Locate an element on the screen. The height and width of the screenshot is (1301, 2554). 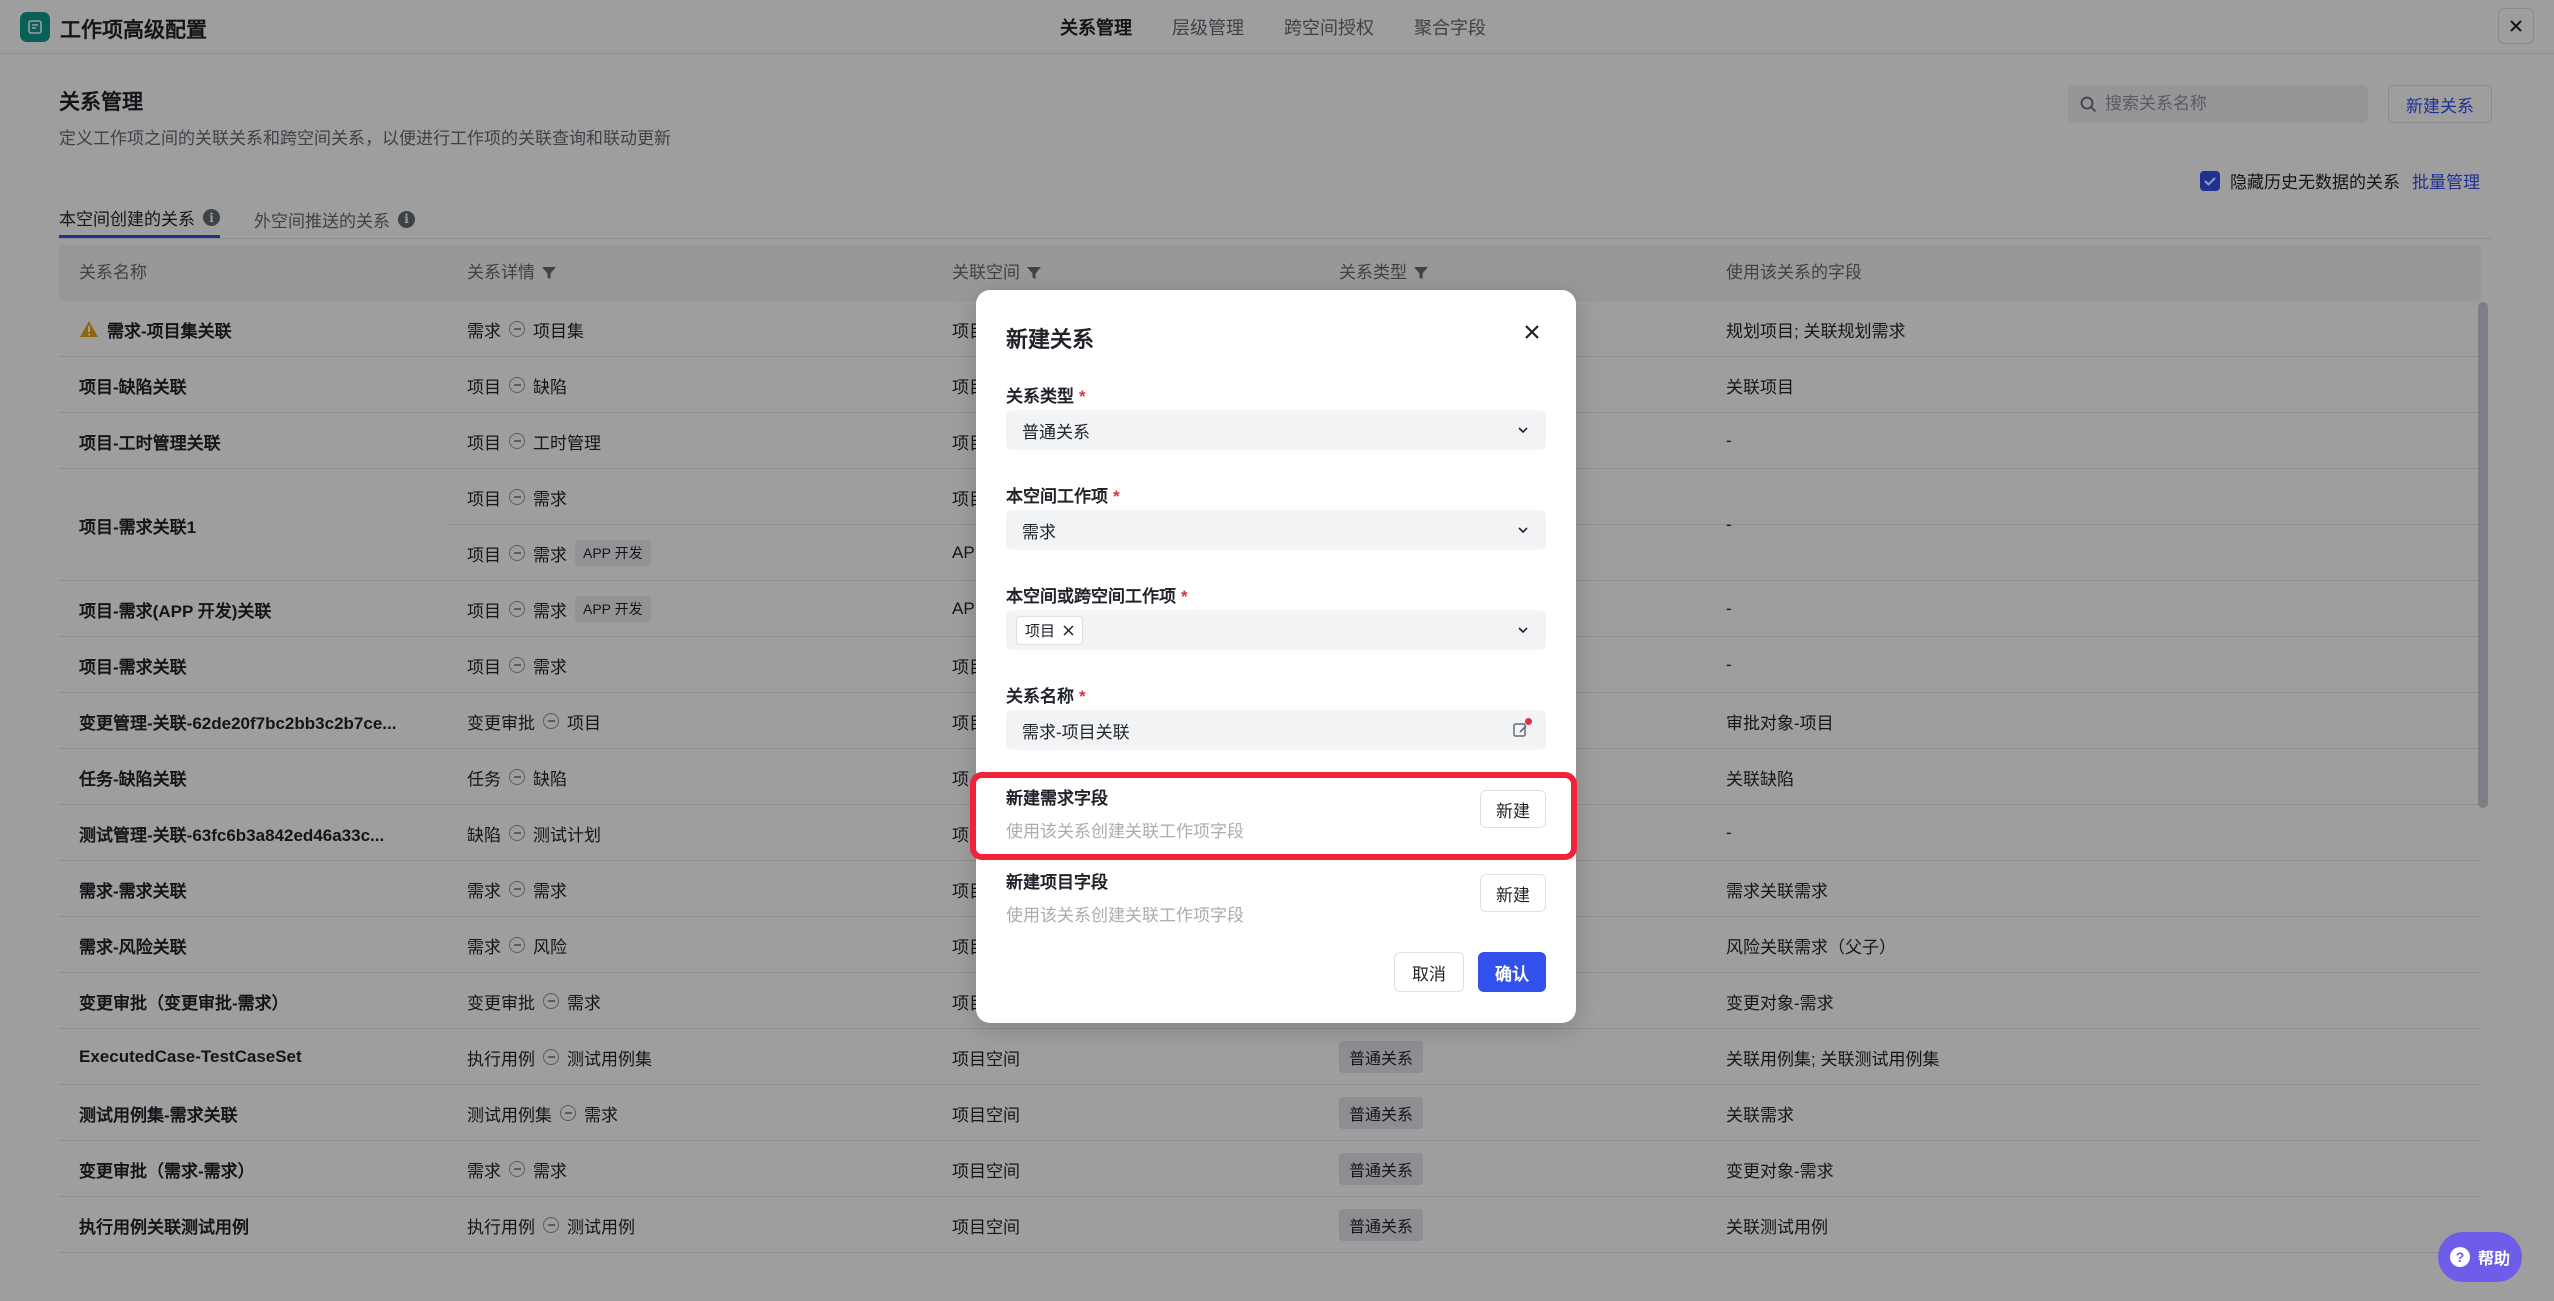
dialog-title: 新建关系 is located at coordinates (1050, 339).